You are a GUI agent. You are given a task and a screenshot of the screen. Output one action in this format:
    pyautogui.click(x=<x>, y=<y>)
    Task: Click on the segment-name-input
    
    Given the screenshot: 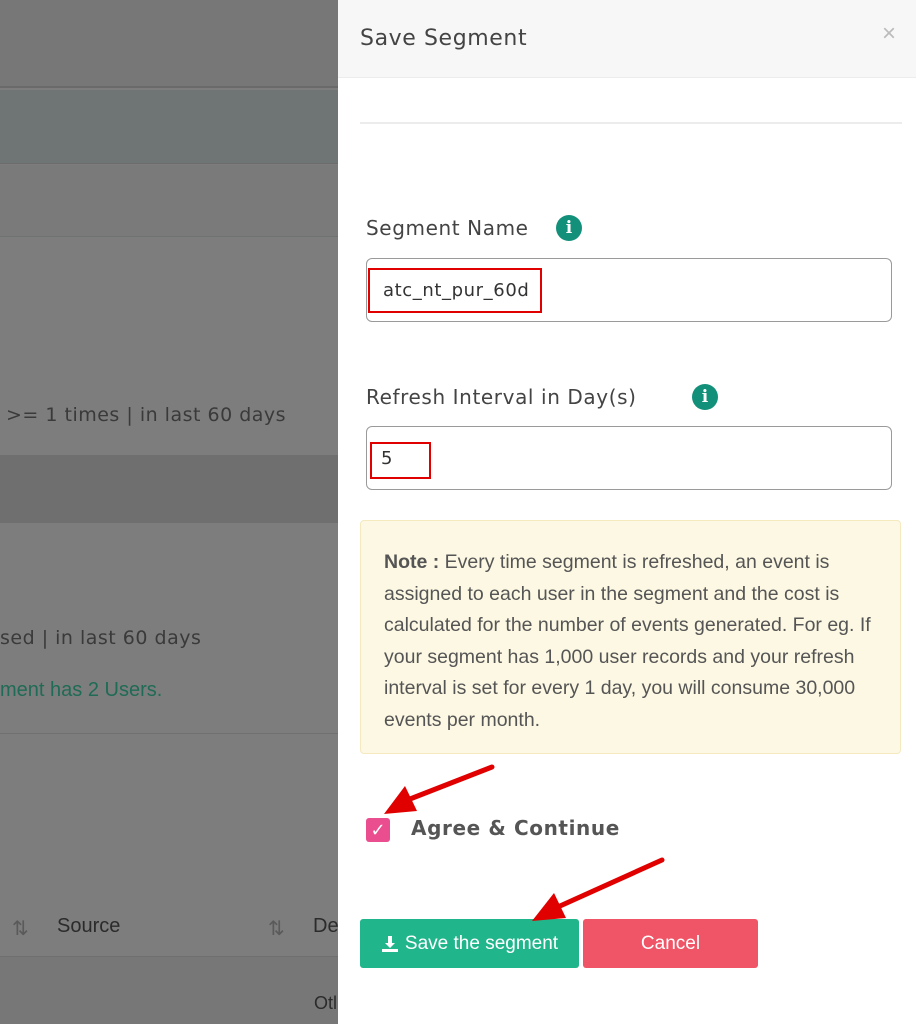 What is the action you would take?
    pyautogui.click(x=629, y=290)
    